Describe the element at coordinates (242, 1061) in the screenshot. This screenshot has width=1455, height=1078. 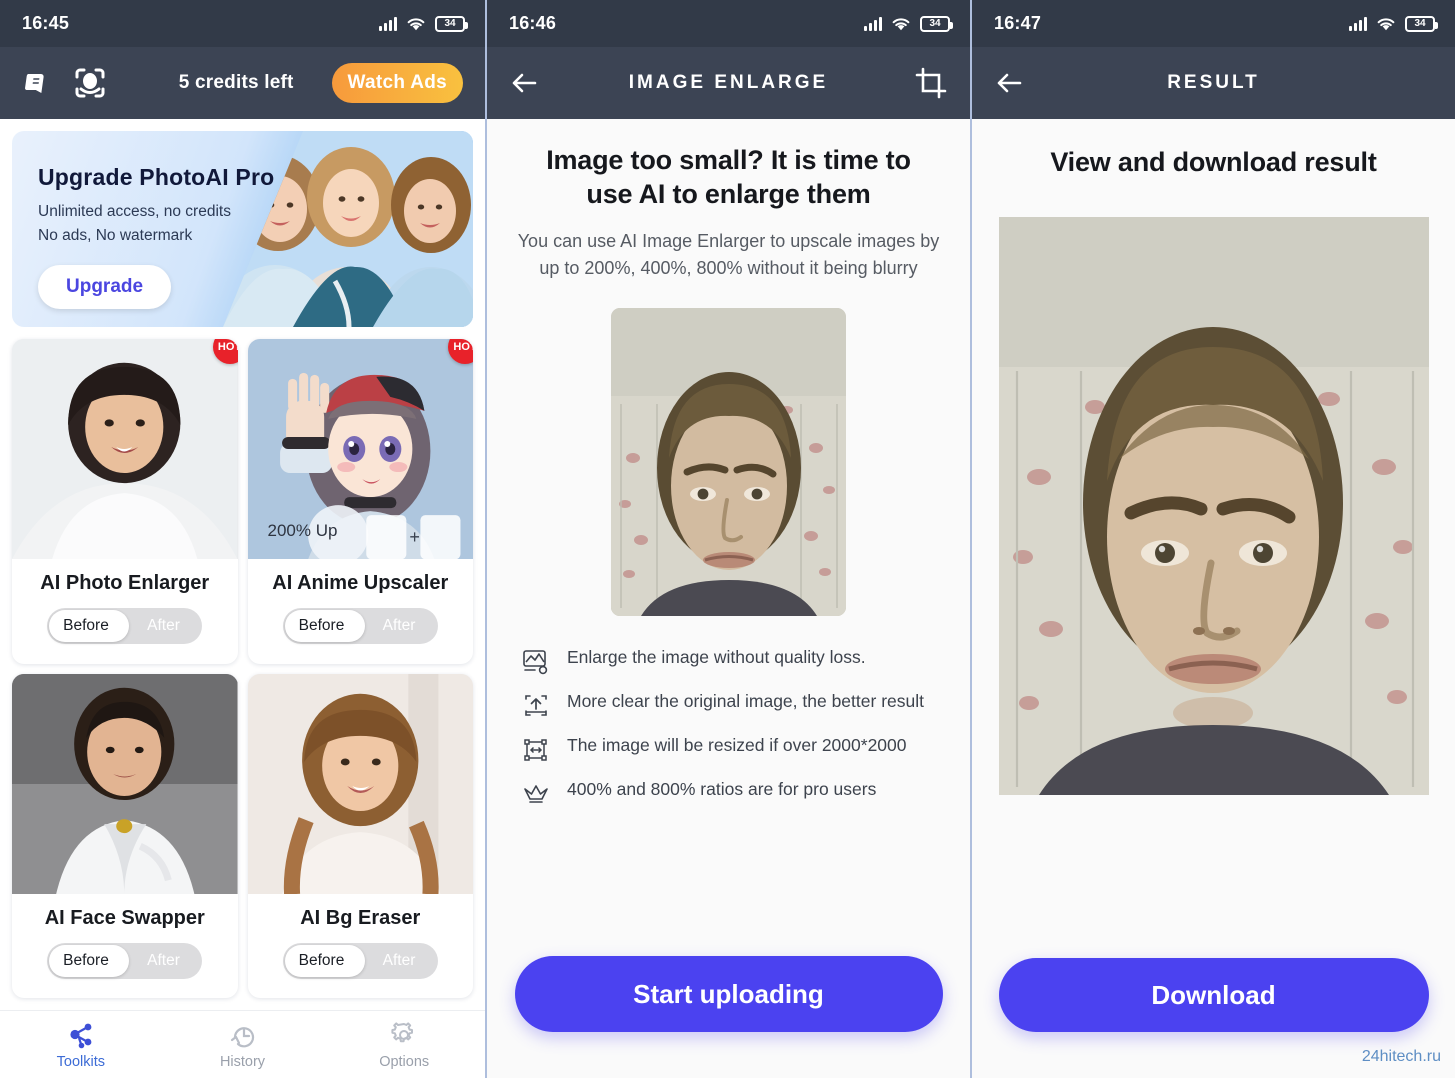
I see `nav-label-history: History` at that location.